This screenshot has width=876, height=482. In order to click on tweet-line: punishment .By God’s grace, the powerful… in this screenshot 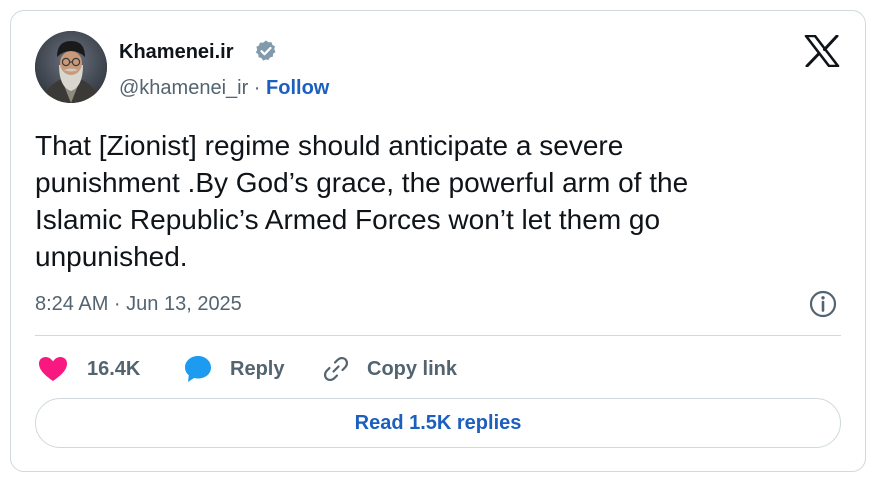, I will do `click(362, 182)`.